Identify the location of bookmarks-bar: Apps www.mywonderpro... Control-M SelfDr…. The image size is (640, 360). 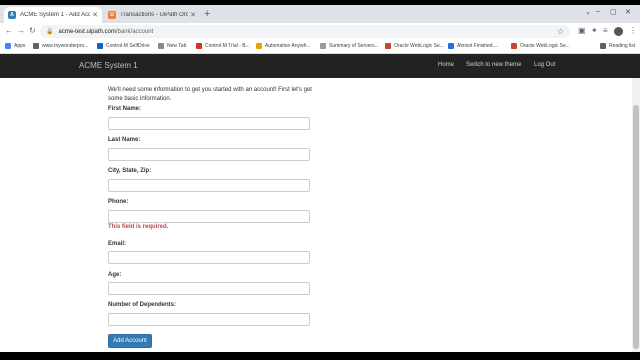
(320, 47).